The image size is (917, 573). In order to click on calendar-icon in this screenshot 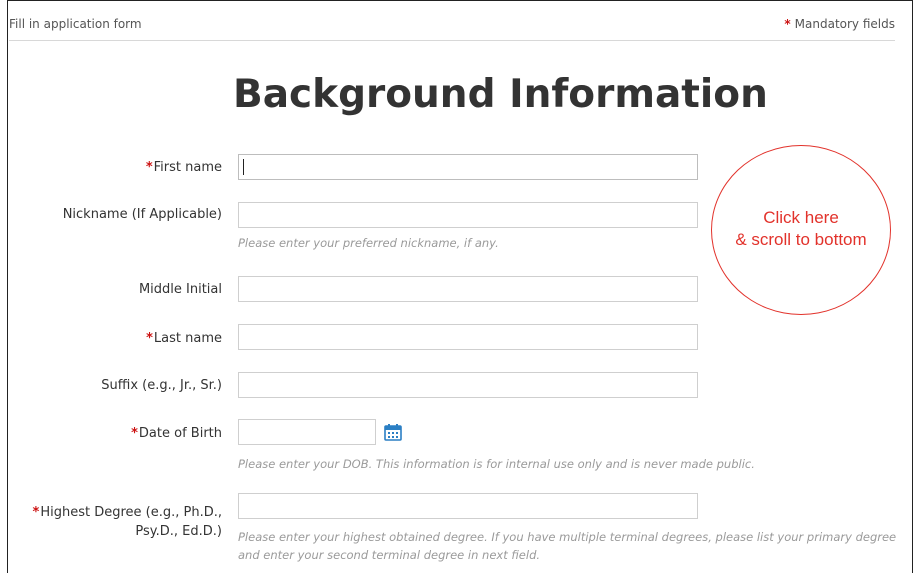, I will do `click(393, 432)`.